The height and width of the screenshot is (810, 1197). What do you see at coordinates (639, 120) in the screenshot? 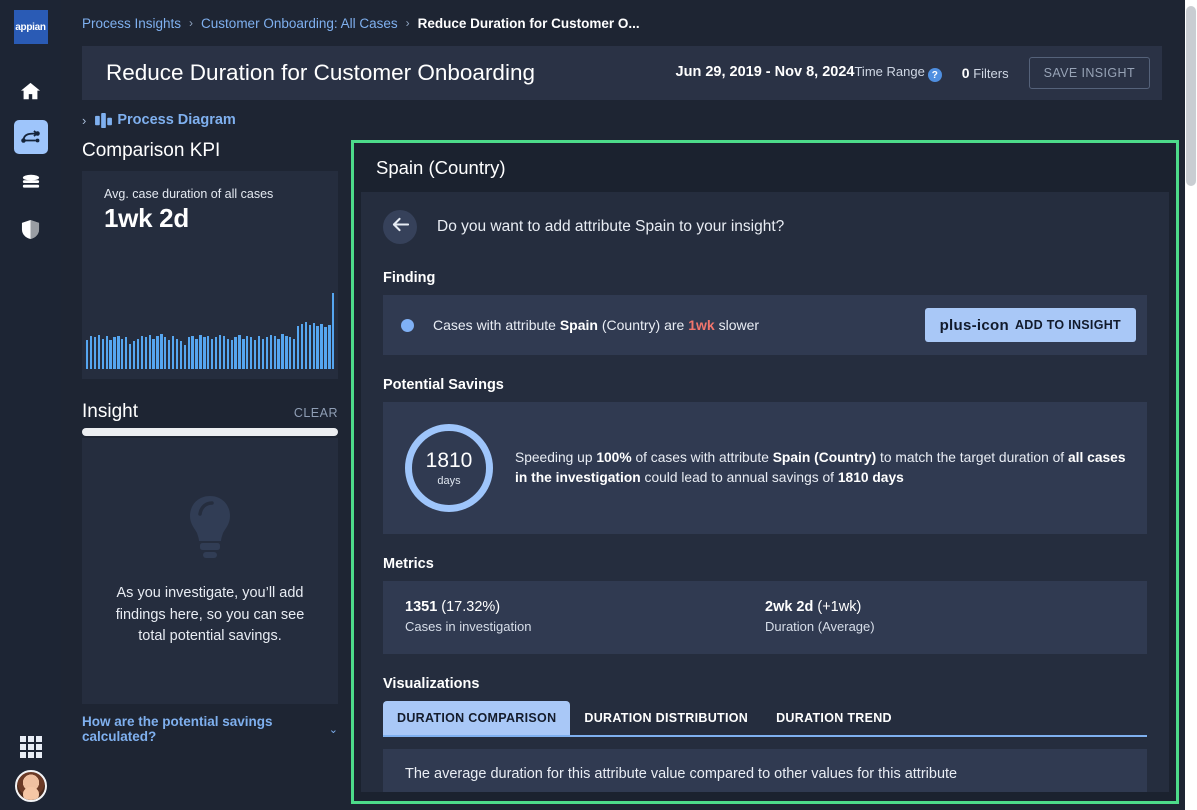
I see `process-diagram-toggle: › Process Diagram` at bounding box center [639, 120].